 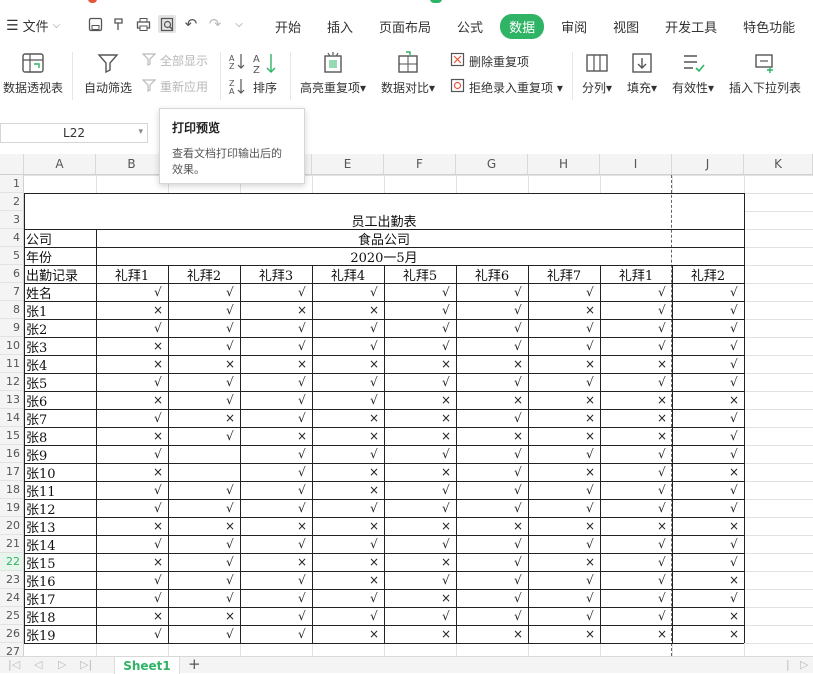 I want to click on row-header: 26, so click(x=12, y=634).